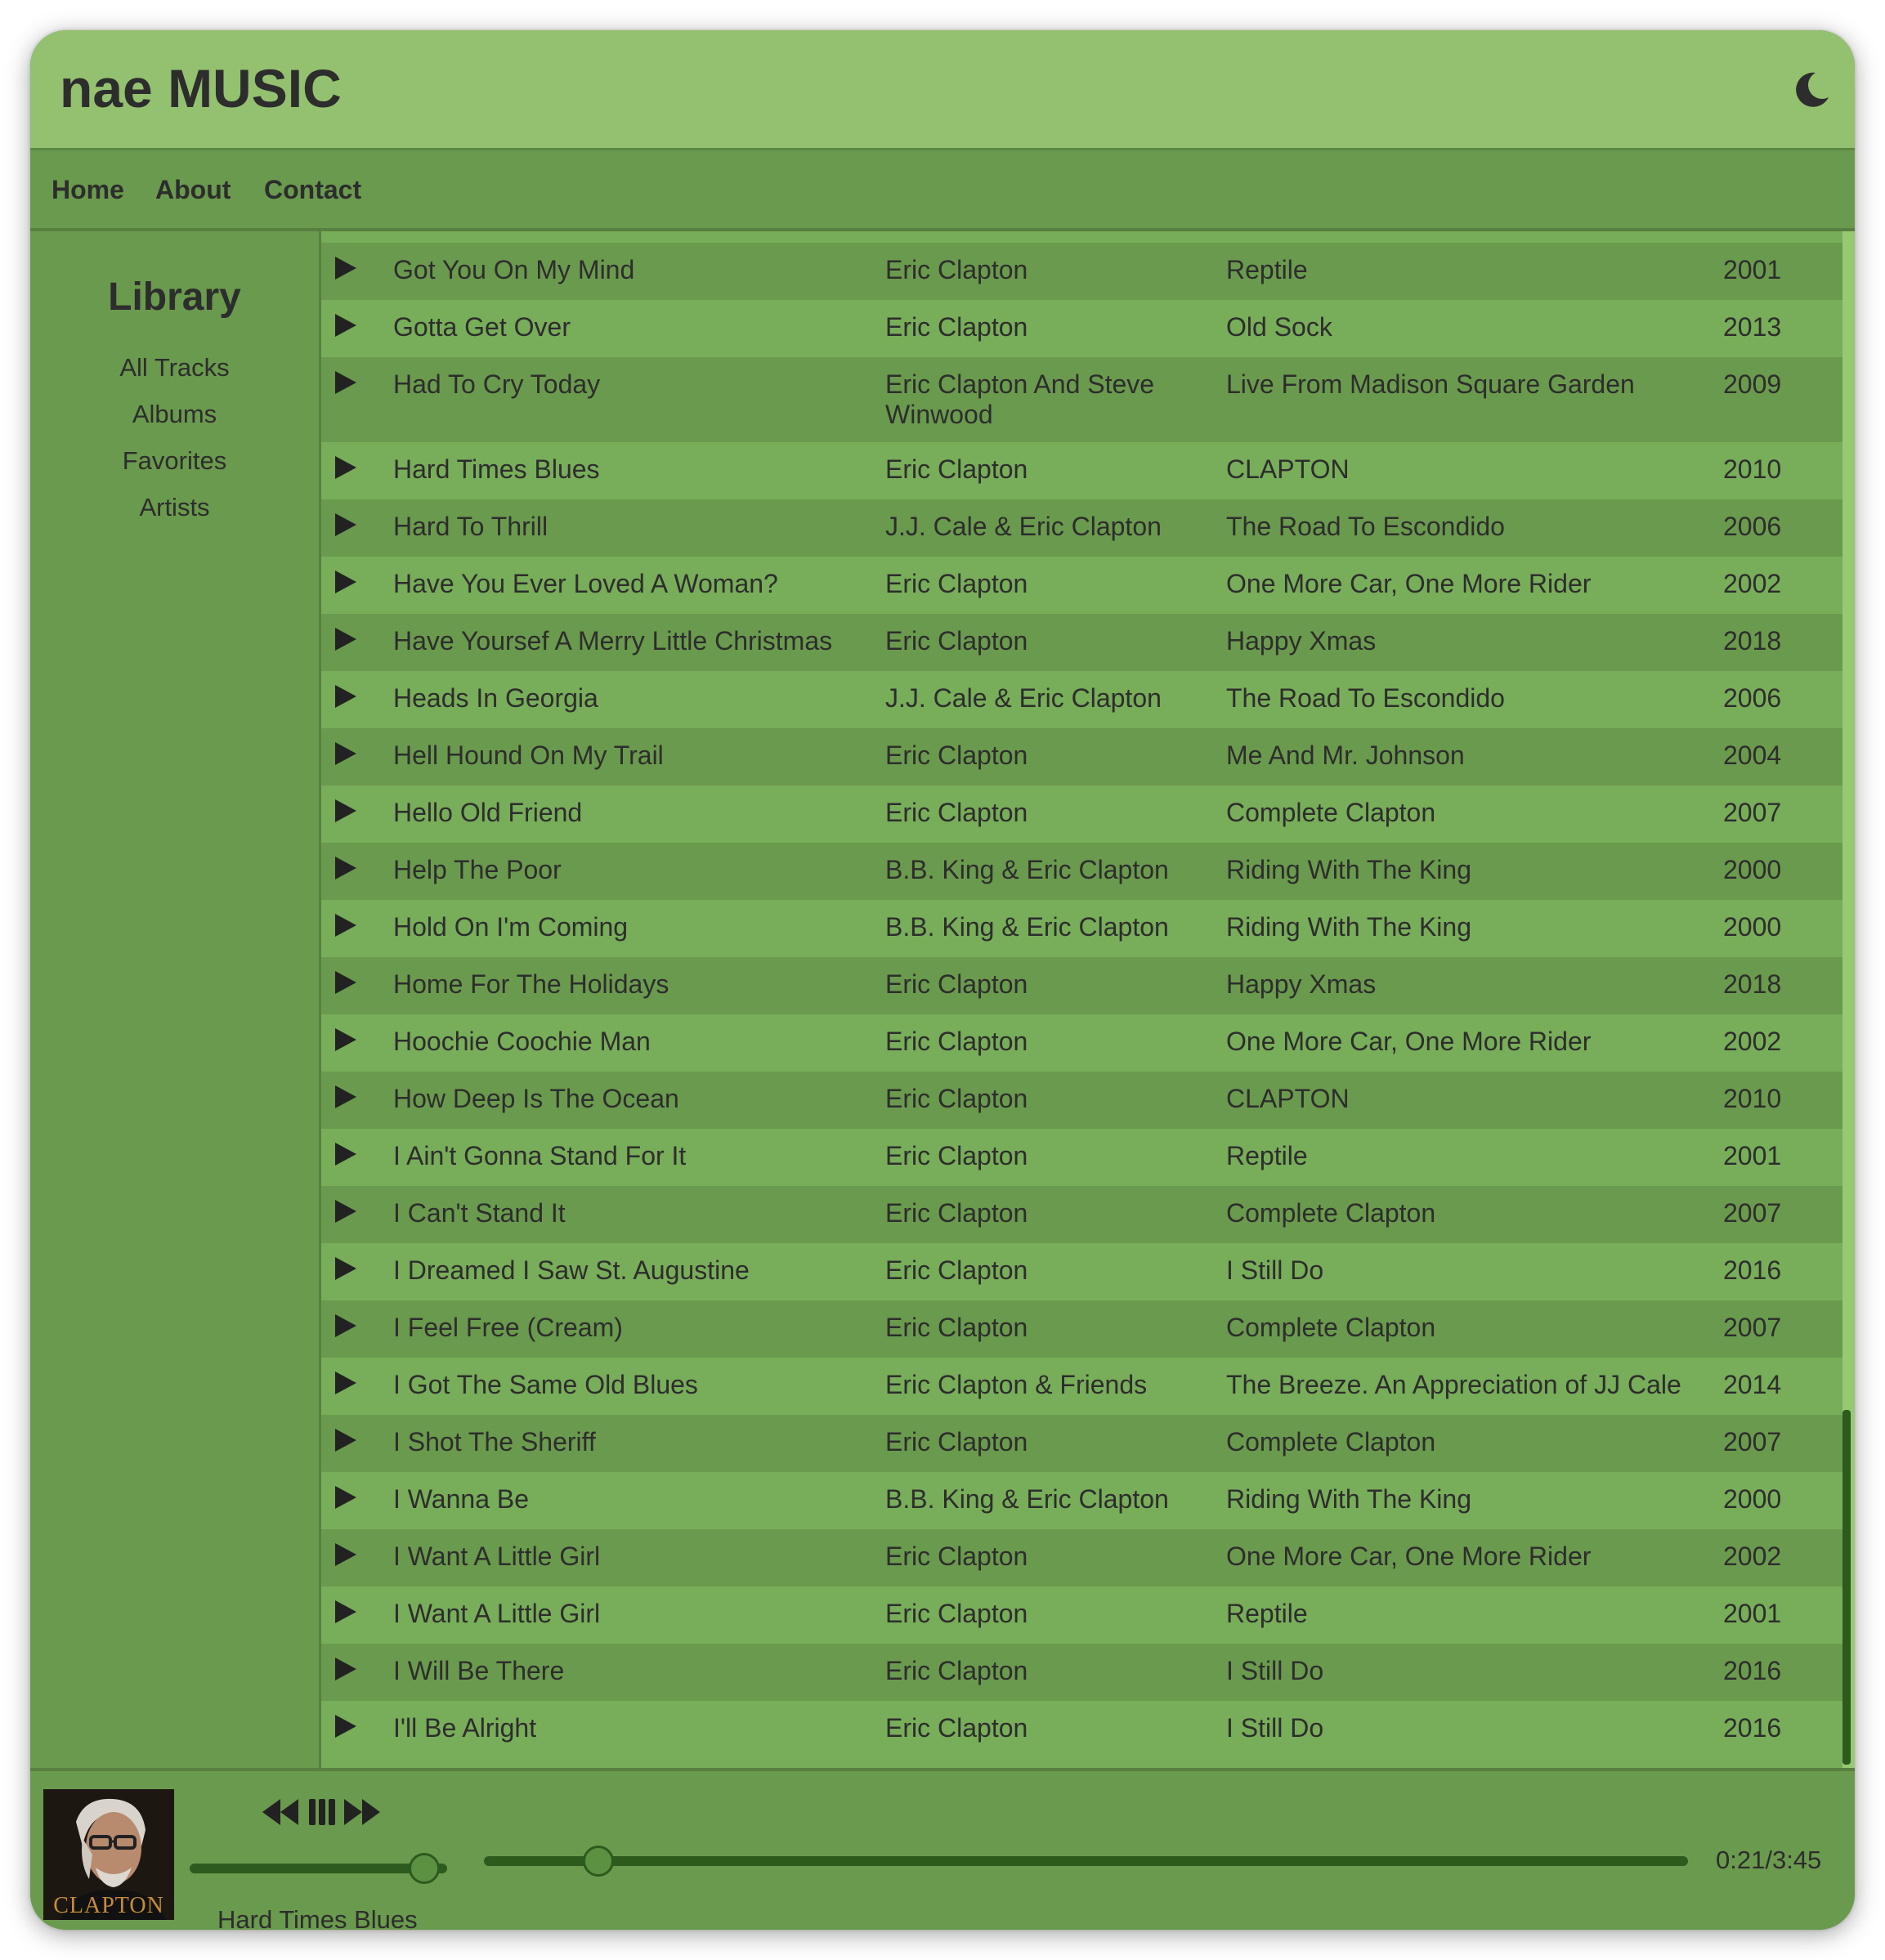 Image resolution: width=1885 pixels, height=1960 pixels. Describe the element at coordinates (1027, 1499) in the screenshot. I see `track-artist: B.B. King & Eric Clapton` at that location.